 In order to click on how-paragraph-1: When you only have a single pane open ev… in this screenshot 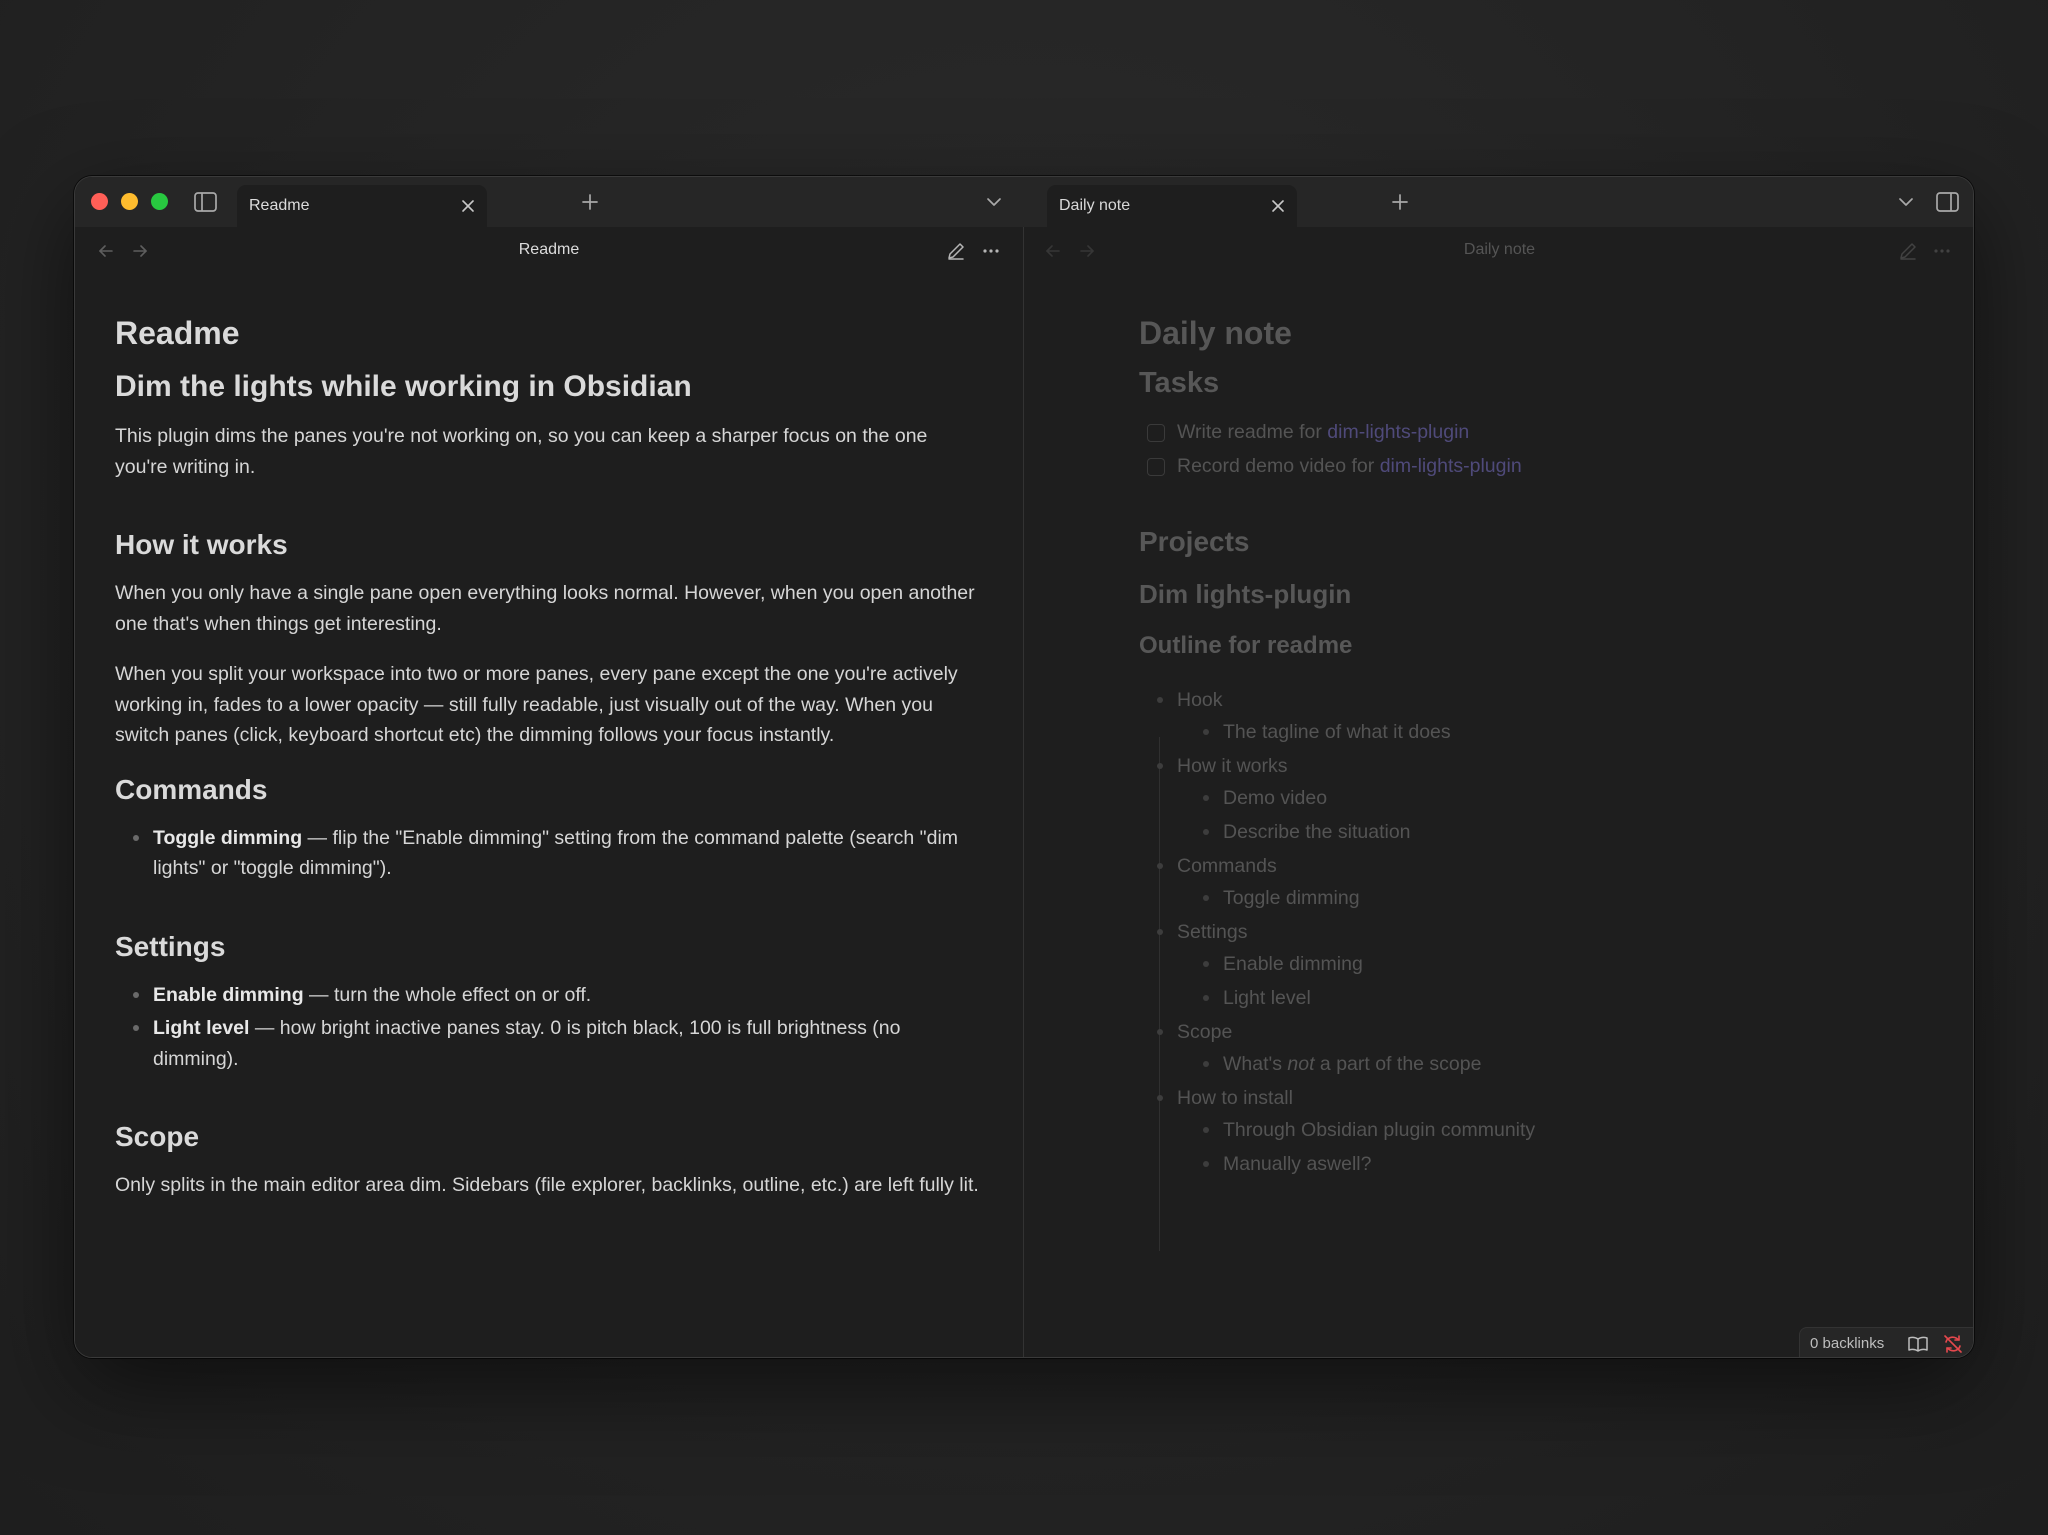, I will do `click(545, 608)`.